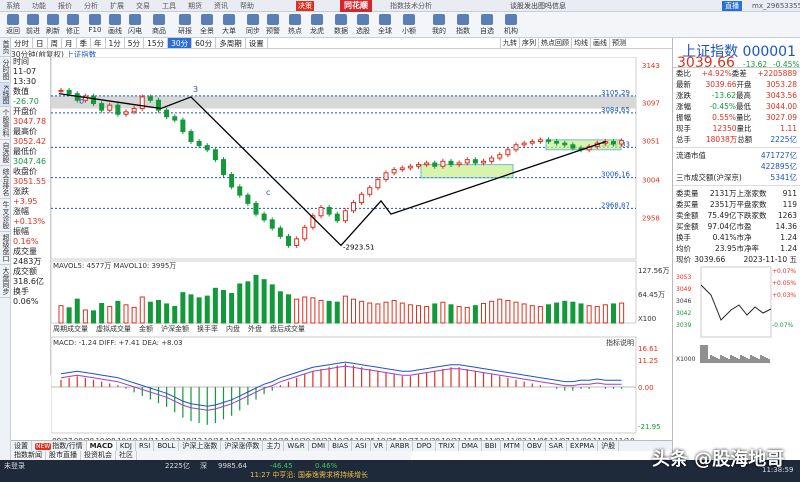 The image size is (800, 482). Describe the element at coordinates (509, 43) in the screenshot. I see `chart-tool-tab: 九转` at that location.